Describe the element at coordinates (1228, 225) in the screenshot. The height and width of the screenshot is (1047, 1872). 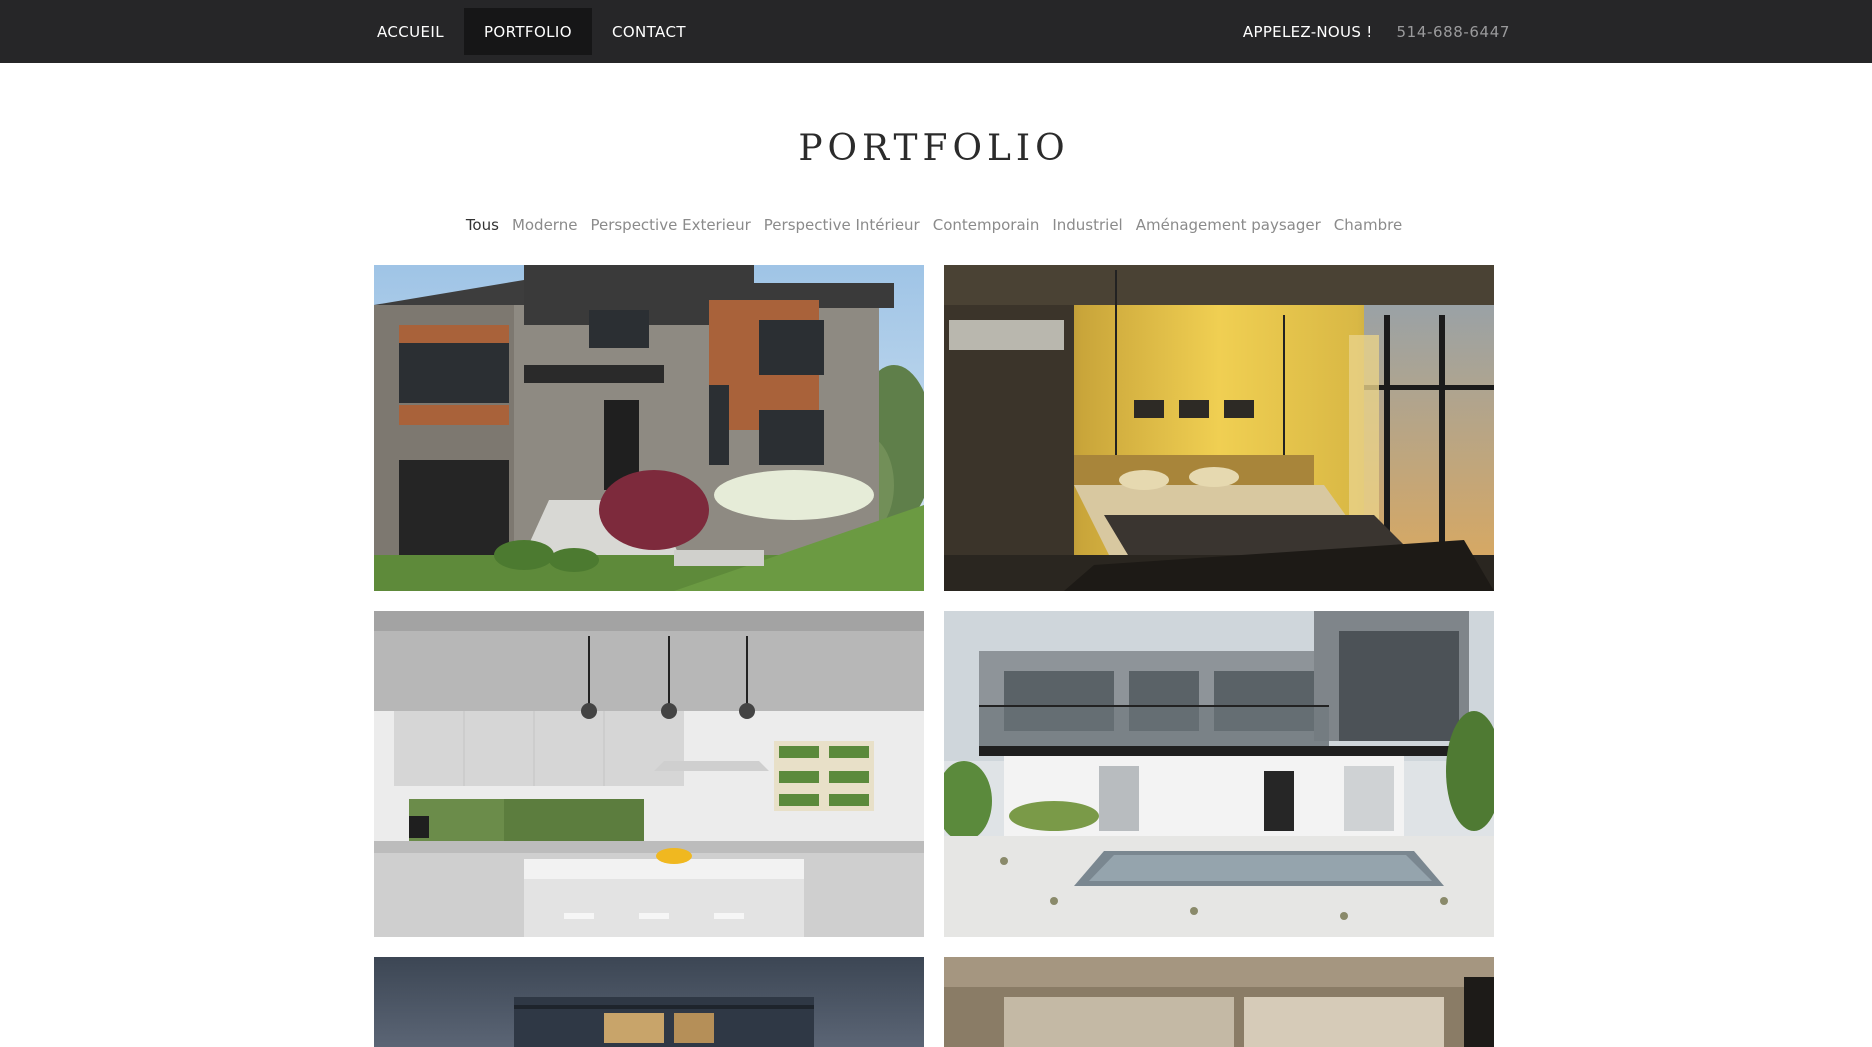
I see `filter-amenagement-paysager: Aménagement paysager` at that location.